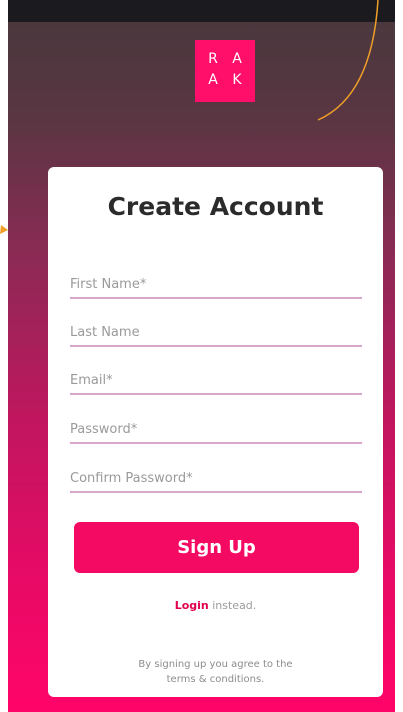 The height and width of the screenshot is (712, 403). I want to click on confirm-password-input, so click(216, 479).